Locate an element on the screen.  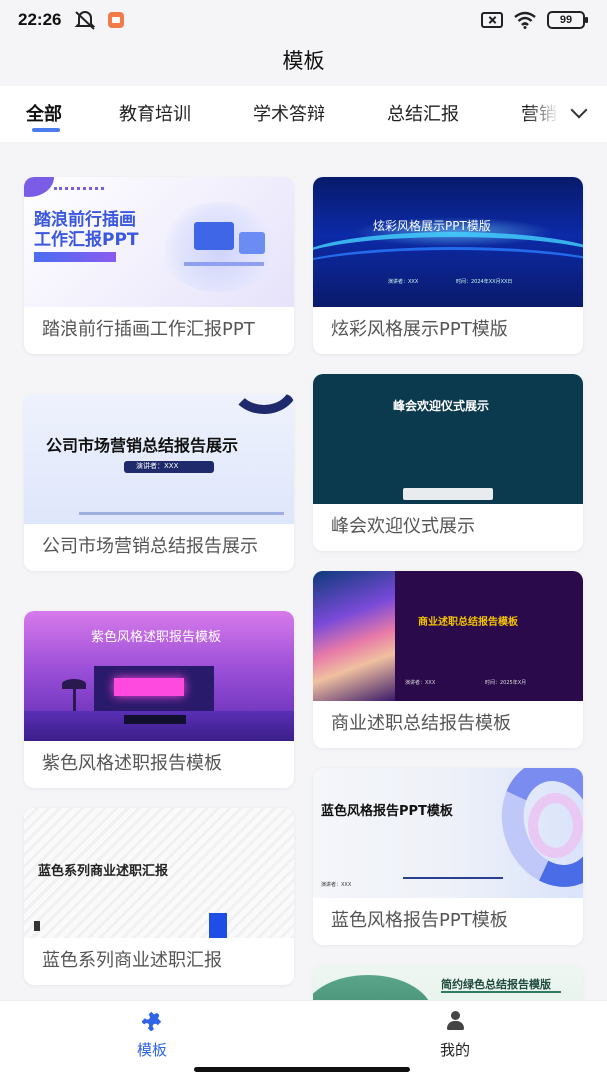
template-thumbnail: 炫彩风格展示PPT模版 演讲者：XXX 时间：2024年XX月XX日 is located at coordinates (448, 242).